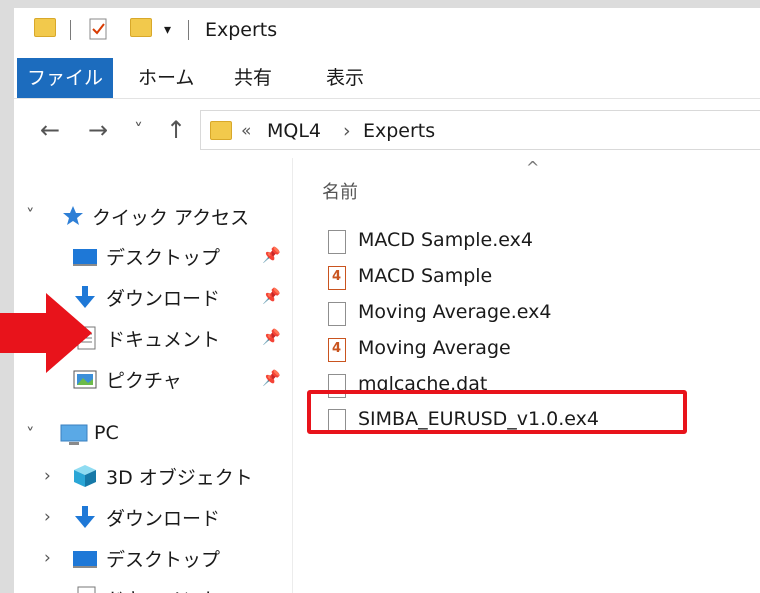  I want to click on ribbon-tabs: ファイル ホーム 共有 表示, so click(387, 78).